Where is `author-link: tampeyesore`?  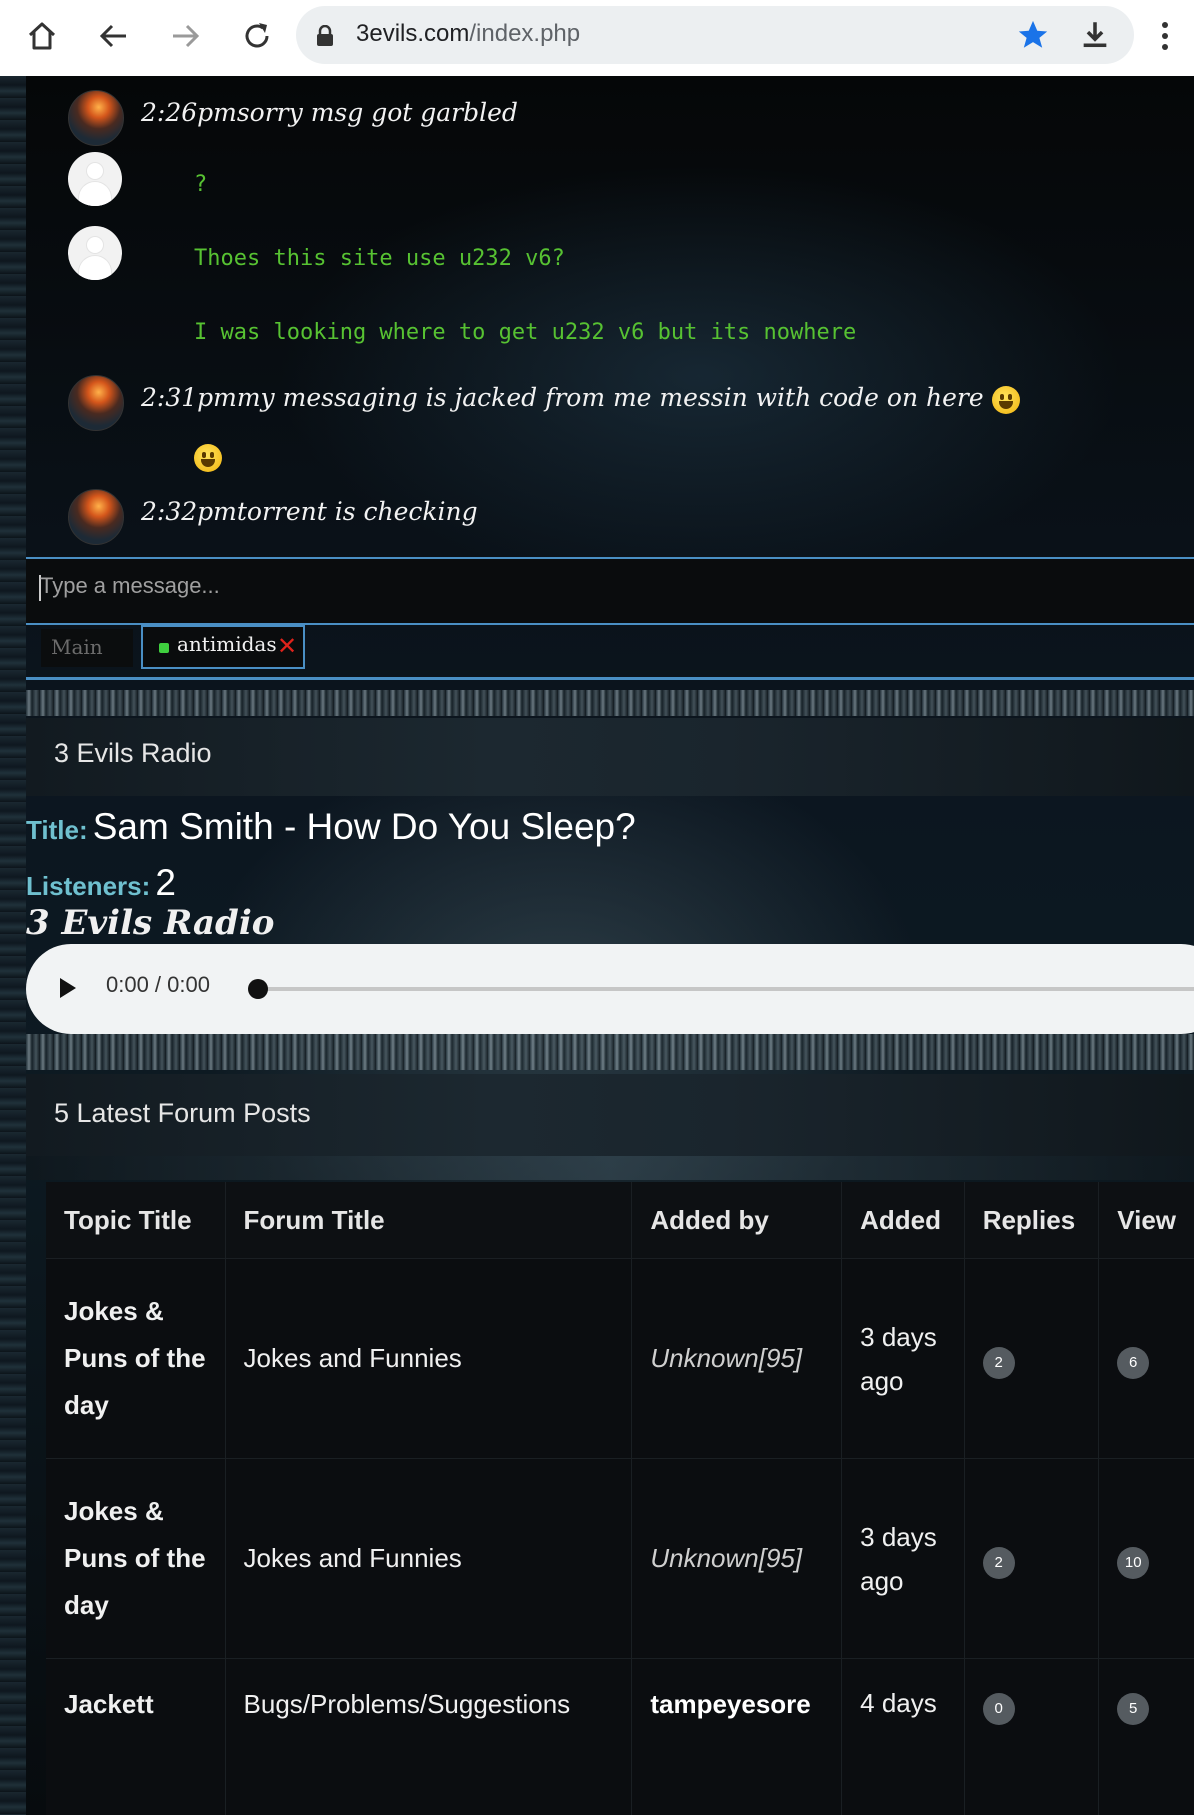
author-link: tampeyesore is located at coordinates (736, 1736).